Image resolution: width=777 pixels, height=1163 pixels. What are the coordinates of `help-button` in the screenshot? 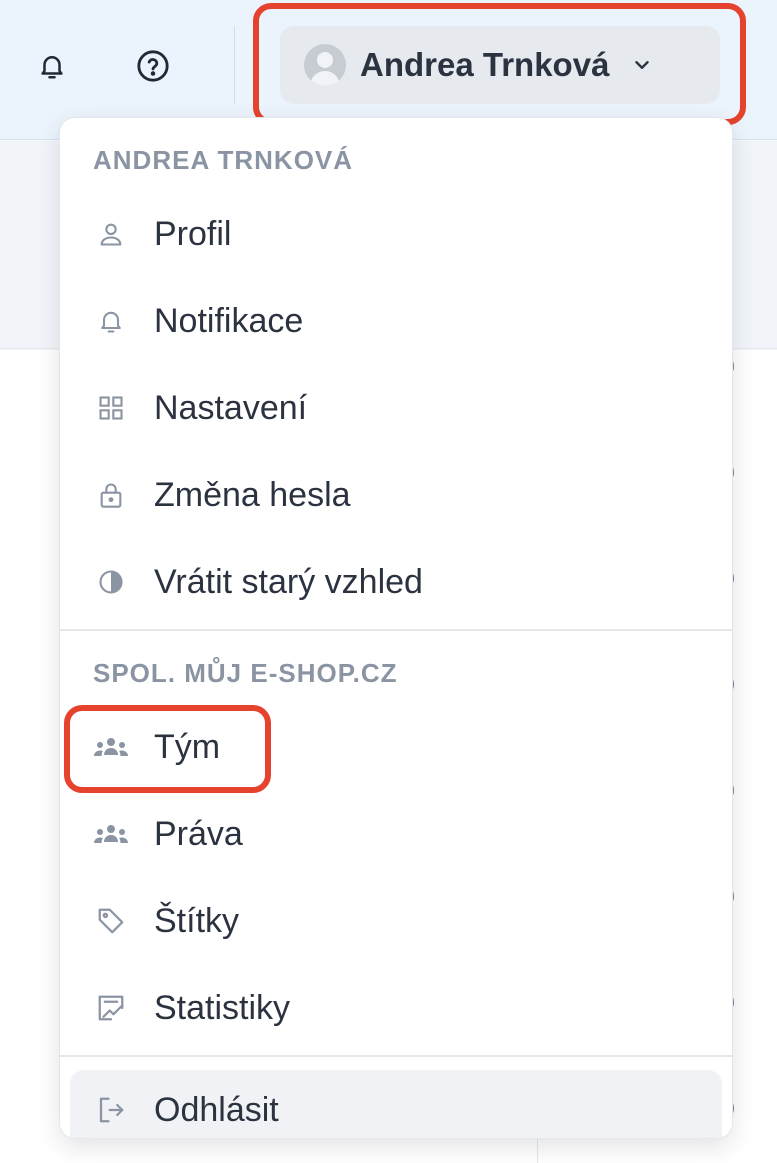 It's located at (153, 66).